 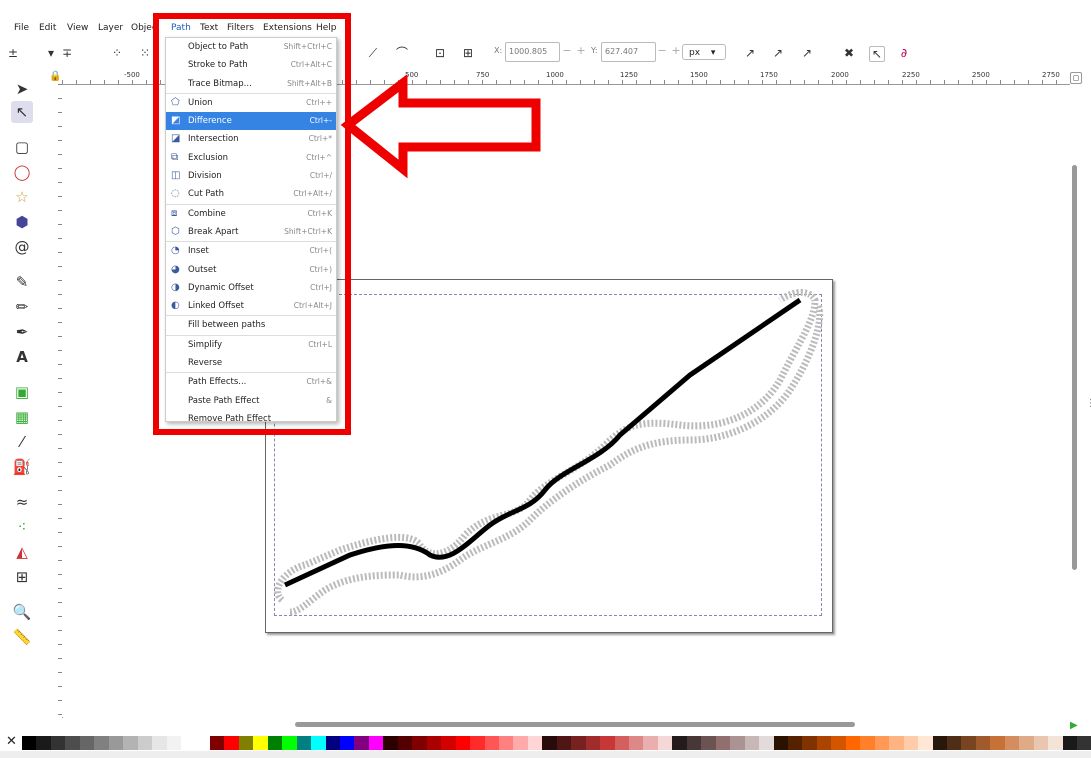 I want to click on menu-item-division: ◫ Division Ctrl+/, so click(x=251, y=176).